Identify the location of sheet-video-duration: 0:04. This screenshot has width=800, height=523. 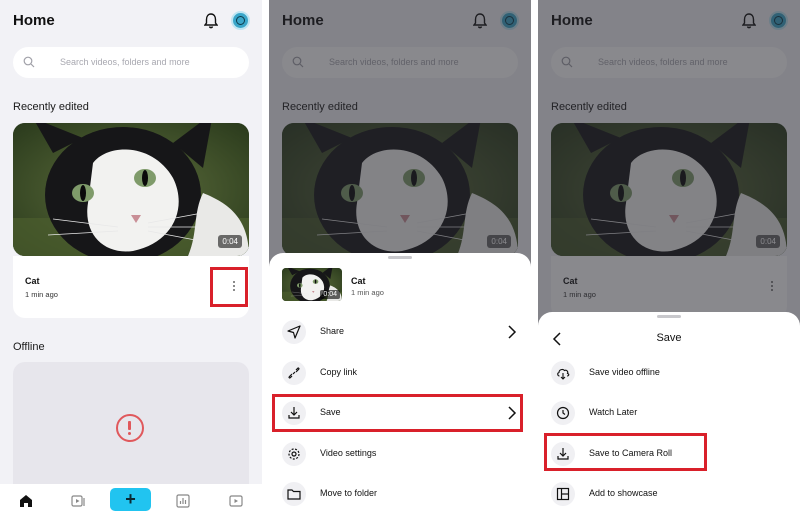
(330, 294).